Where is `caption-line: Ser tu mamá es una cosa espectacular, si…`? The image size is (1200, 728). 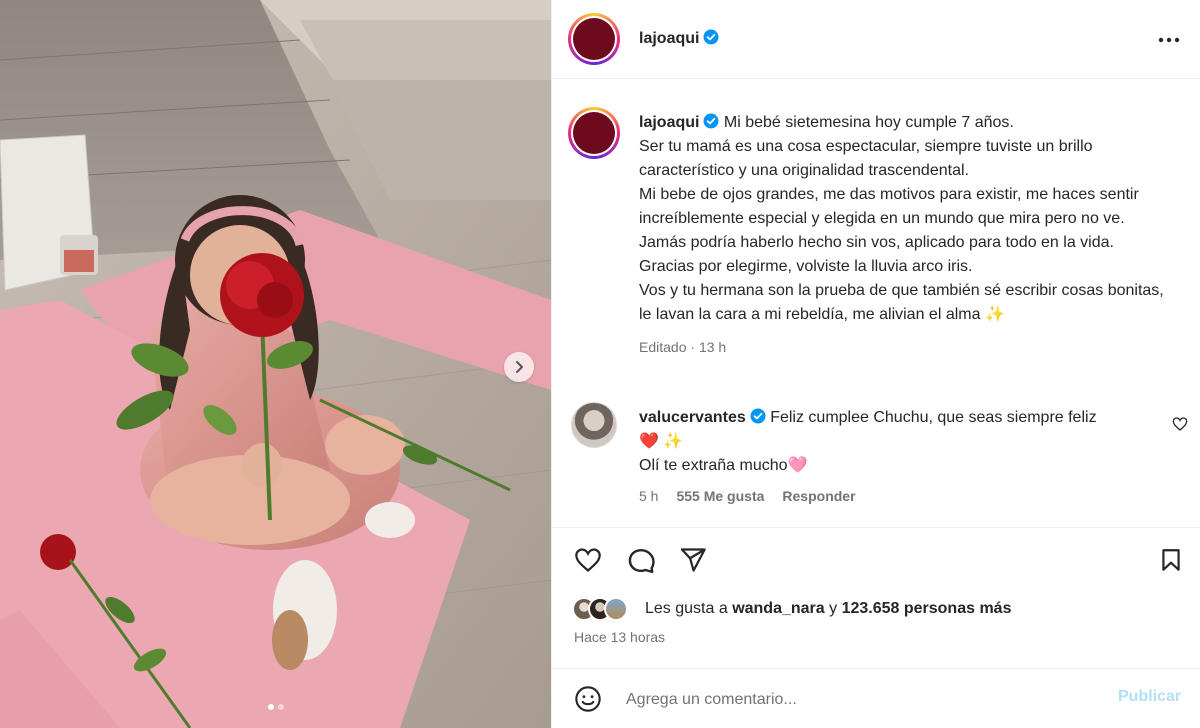
caption-line: Ser tu mamá es una cosa espectacular, si… is located at coordinates (866, 158).